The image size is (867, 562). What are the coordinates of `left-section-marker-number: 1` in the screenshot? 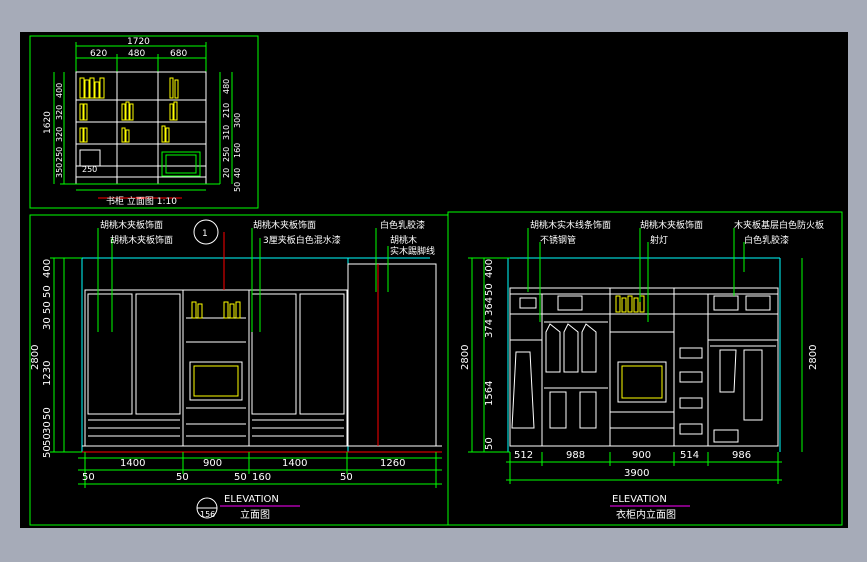 It's located at (205, 234).